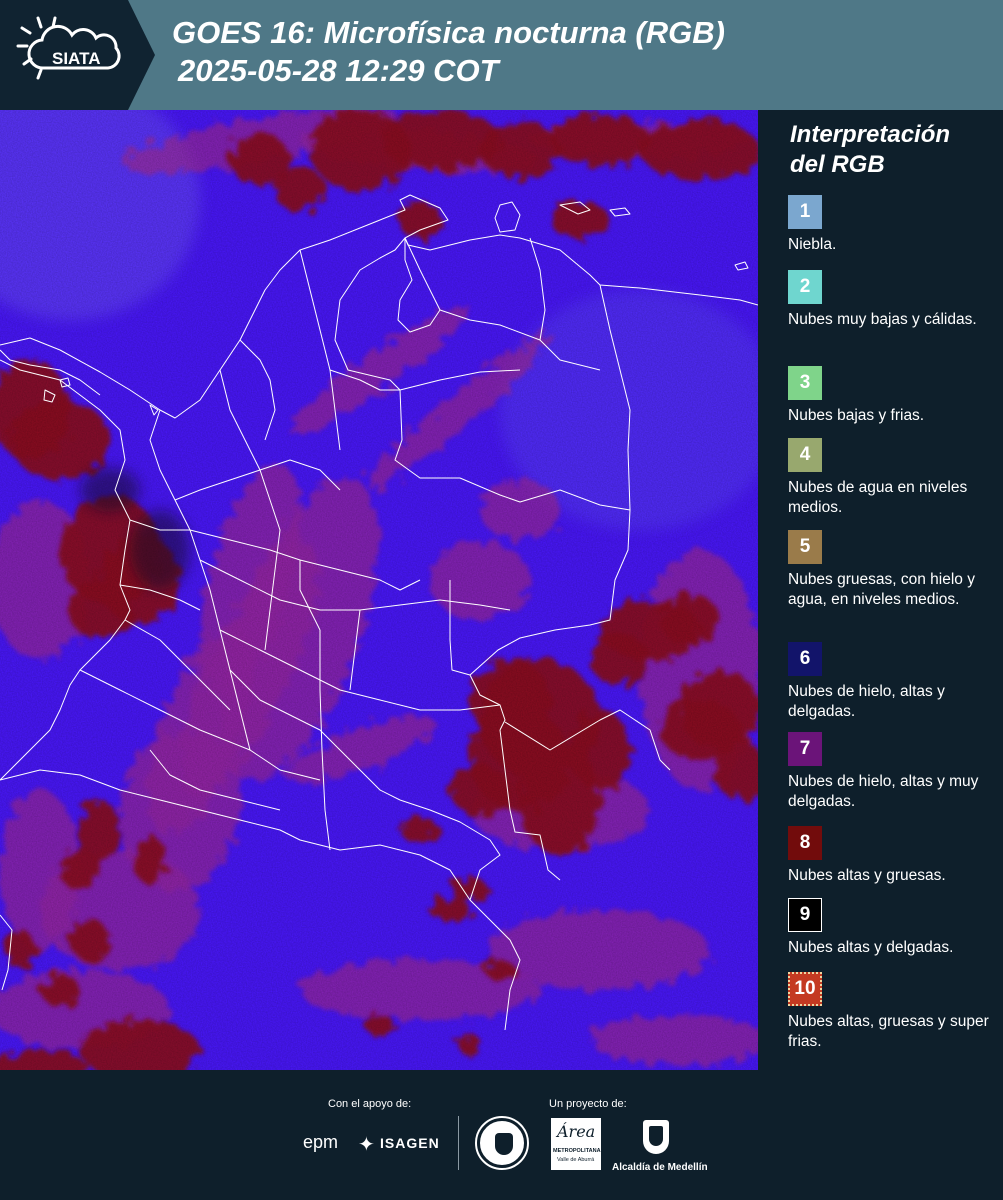 The width and height of the screenshot is (1003, 1200). I want to click on legend-swatch: 4, so click(805, 455).